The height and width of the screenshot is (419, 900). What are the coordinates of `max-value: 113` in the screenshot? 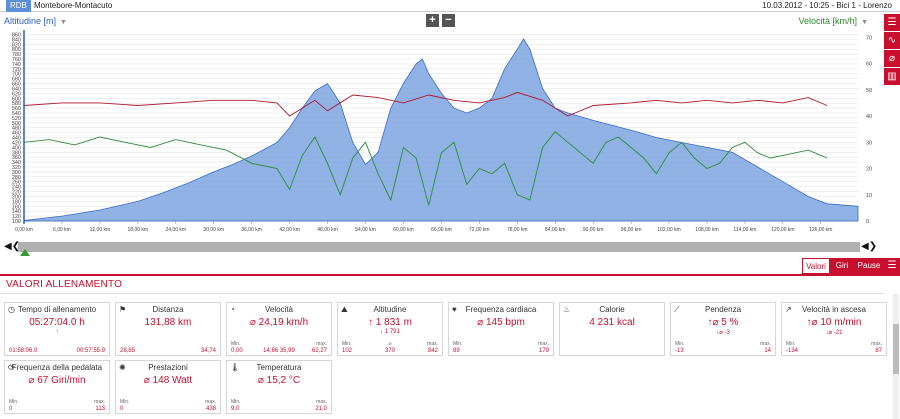 It's located at (100, 409).